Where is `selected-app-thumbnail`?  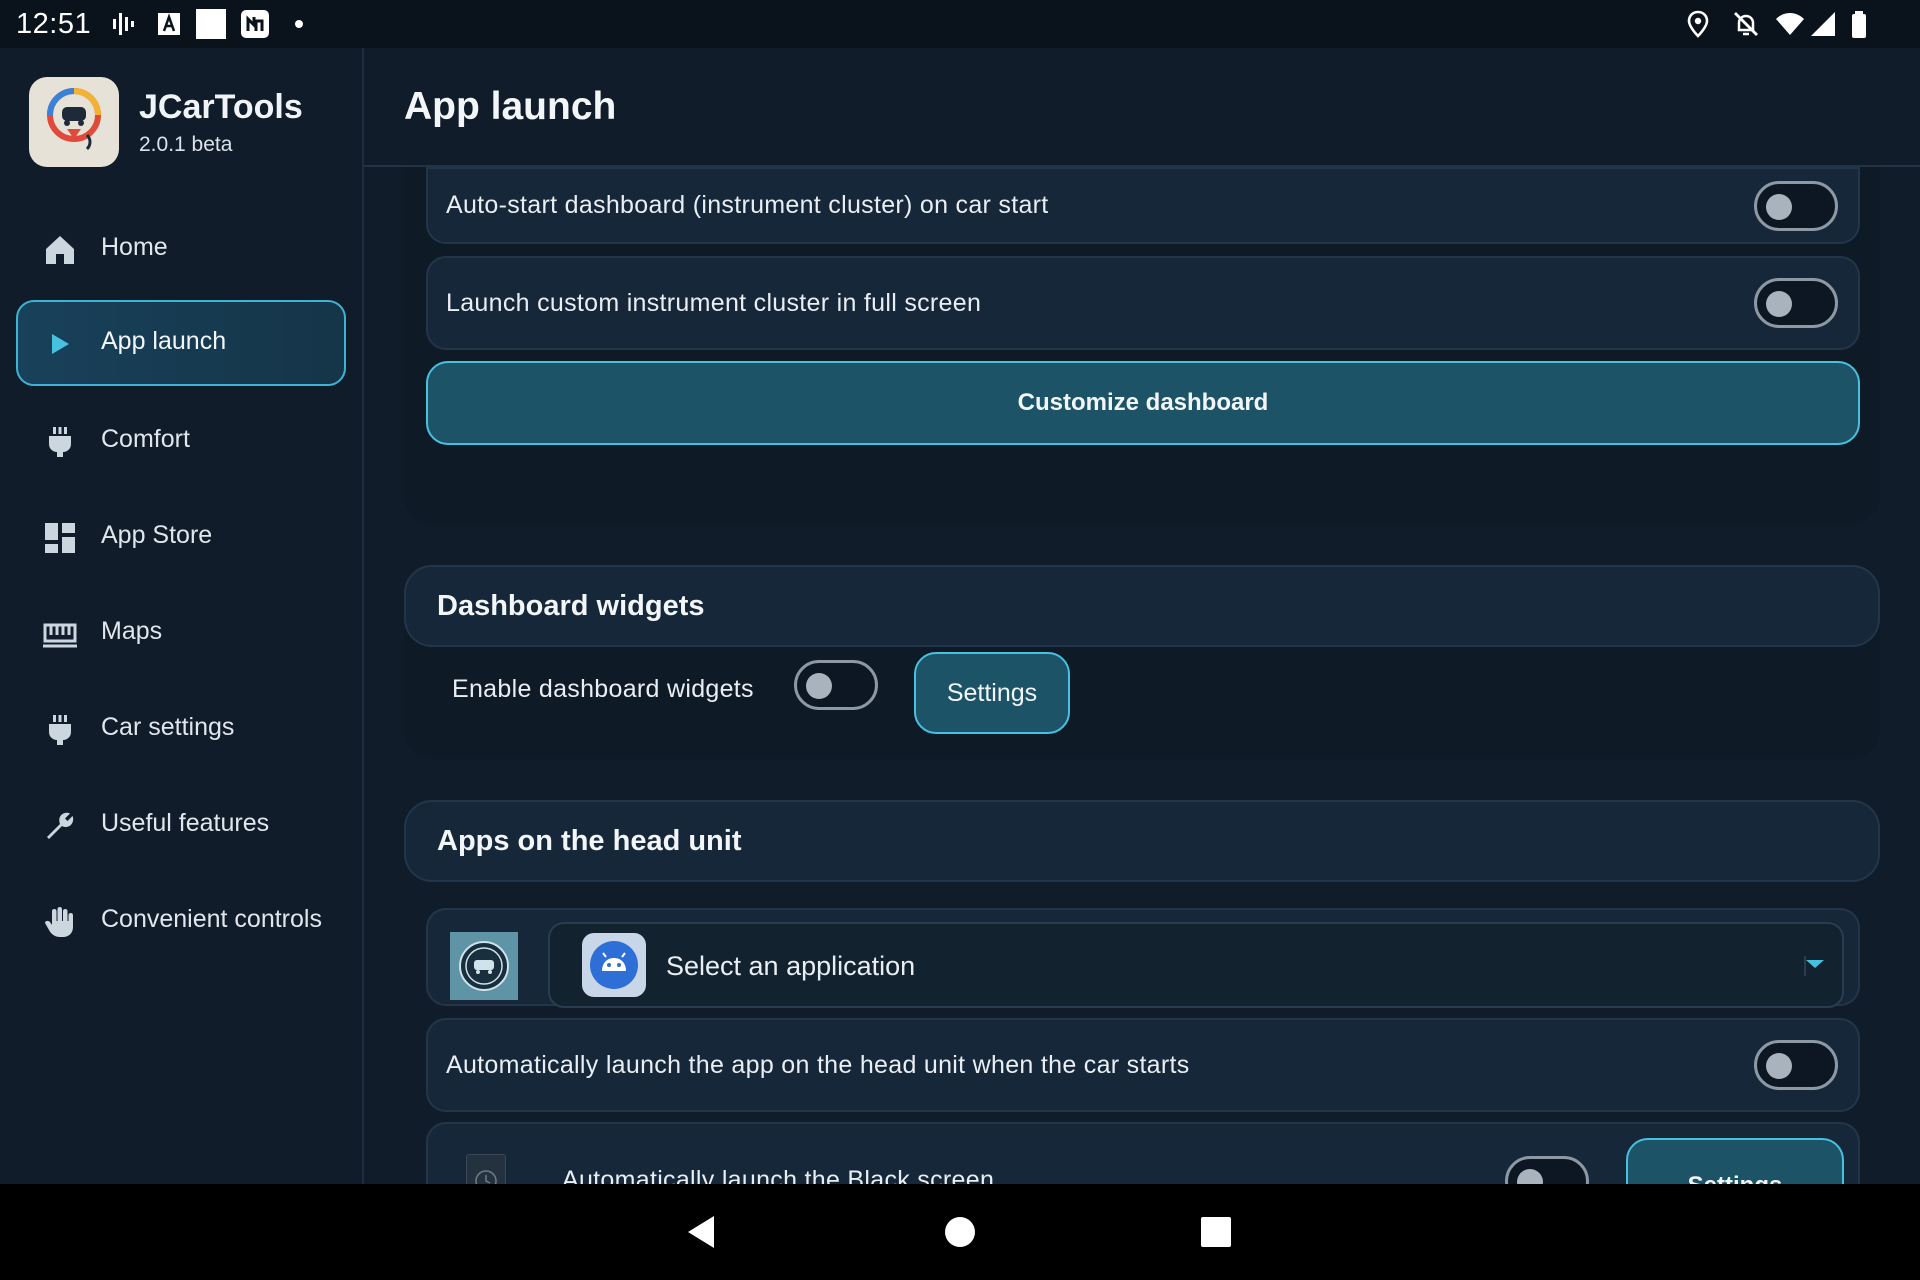 selected-app-thumbnail is located at coordinates (484, 966).